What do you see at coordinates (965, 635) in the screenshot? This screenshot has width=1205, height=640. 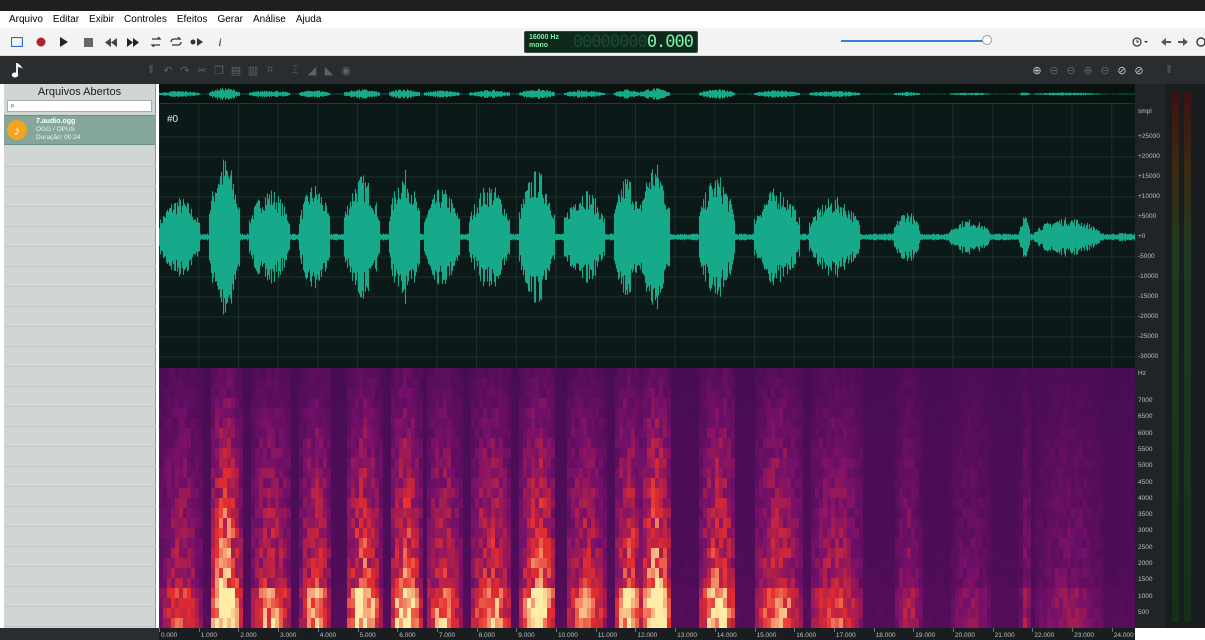 I see `time-tick-label: 20.000` at bounding box center [965, 635].